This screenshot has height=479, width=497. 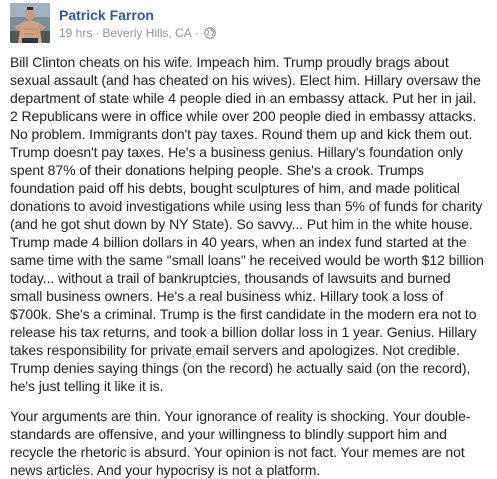 What do you see at coordinates (146, 33) in the screenshot?
I see `post-location-link: Beverly Hills, CA` at bounding box center [146, 33].